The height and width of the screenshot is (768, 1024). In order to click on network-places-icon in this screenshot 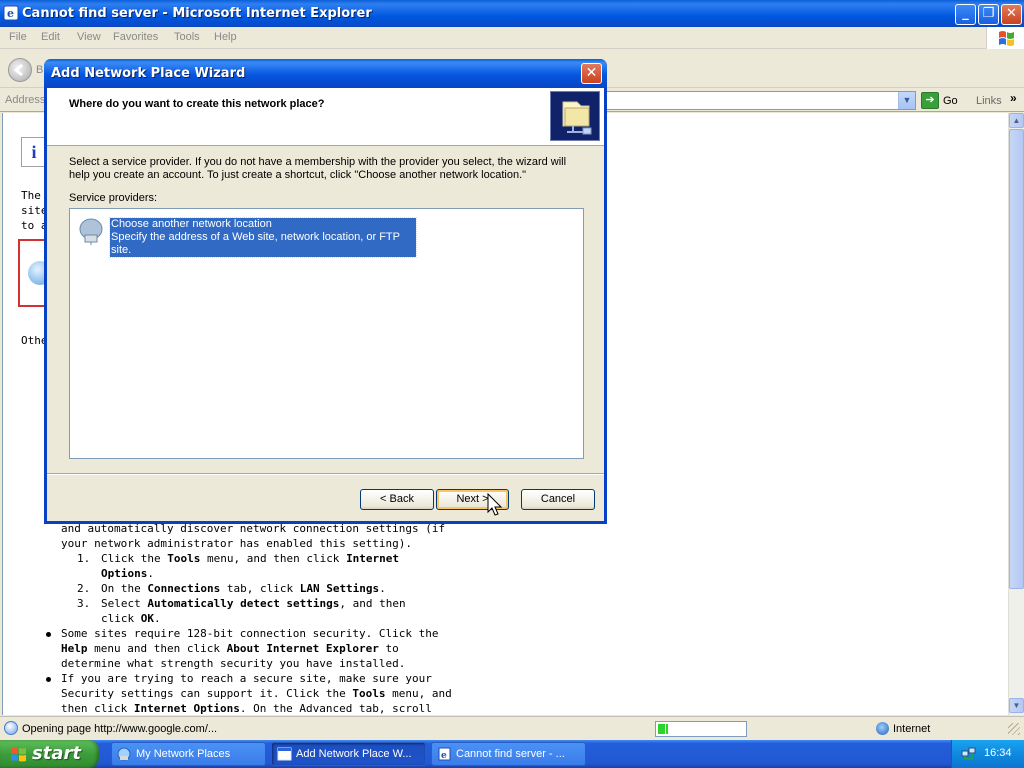, I will do `click(124, 754)`.